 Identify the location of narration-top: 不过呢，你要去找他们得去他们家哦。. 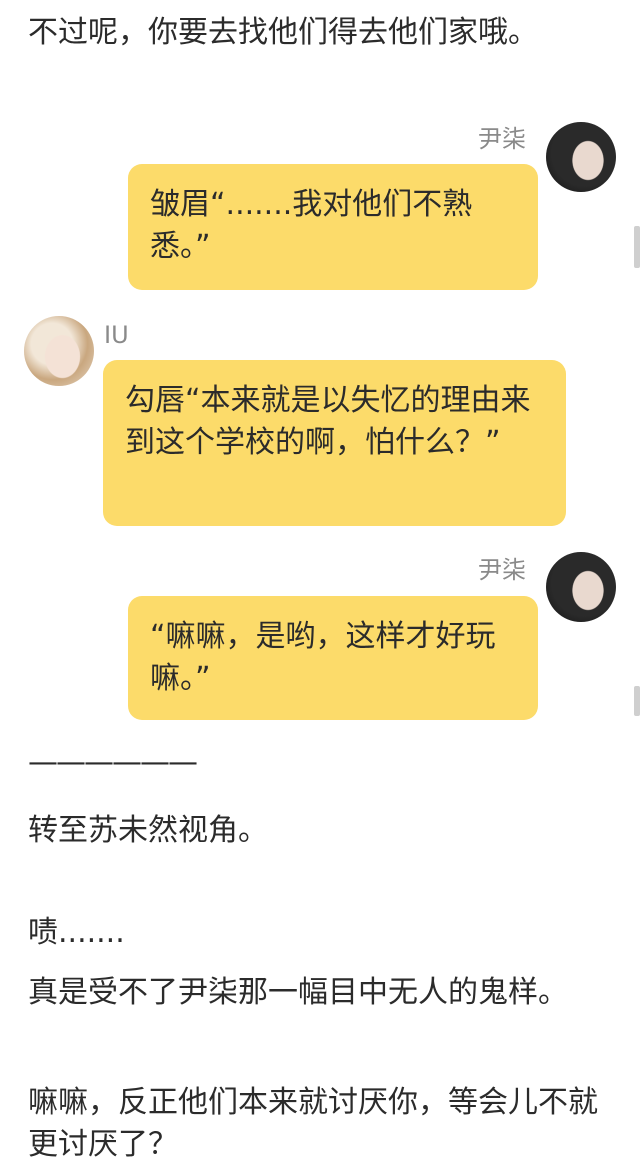
(283, 32).